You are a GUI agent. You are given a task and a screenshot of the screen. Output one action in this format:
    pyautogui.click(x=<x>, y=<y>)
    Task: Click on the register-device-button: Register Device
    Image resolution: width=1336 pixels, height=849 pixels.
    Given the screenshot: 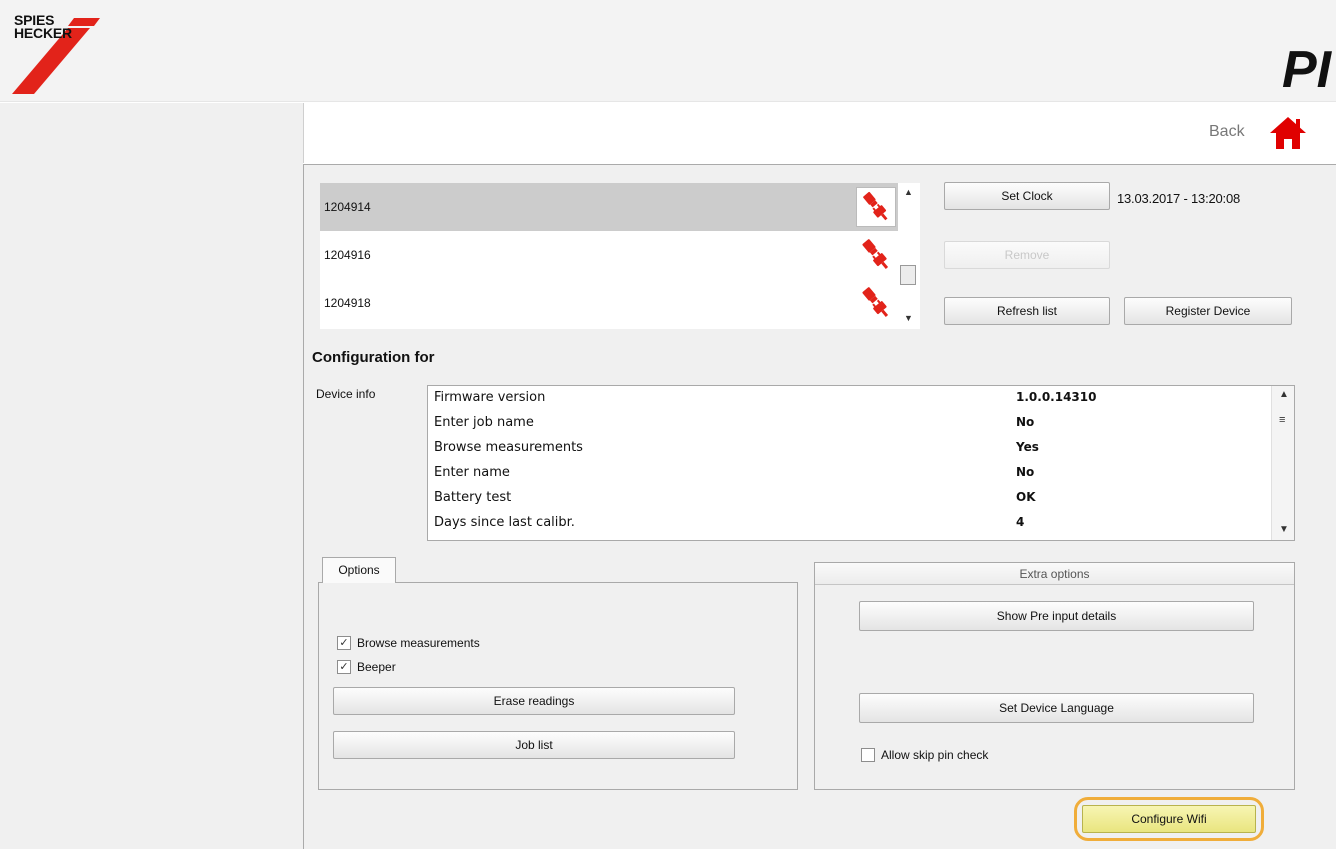 What is the action you would take?
    pyautogui.click(x=1208, y=311)
    